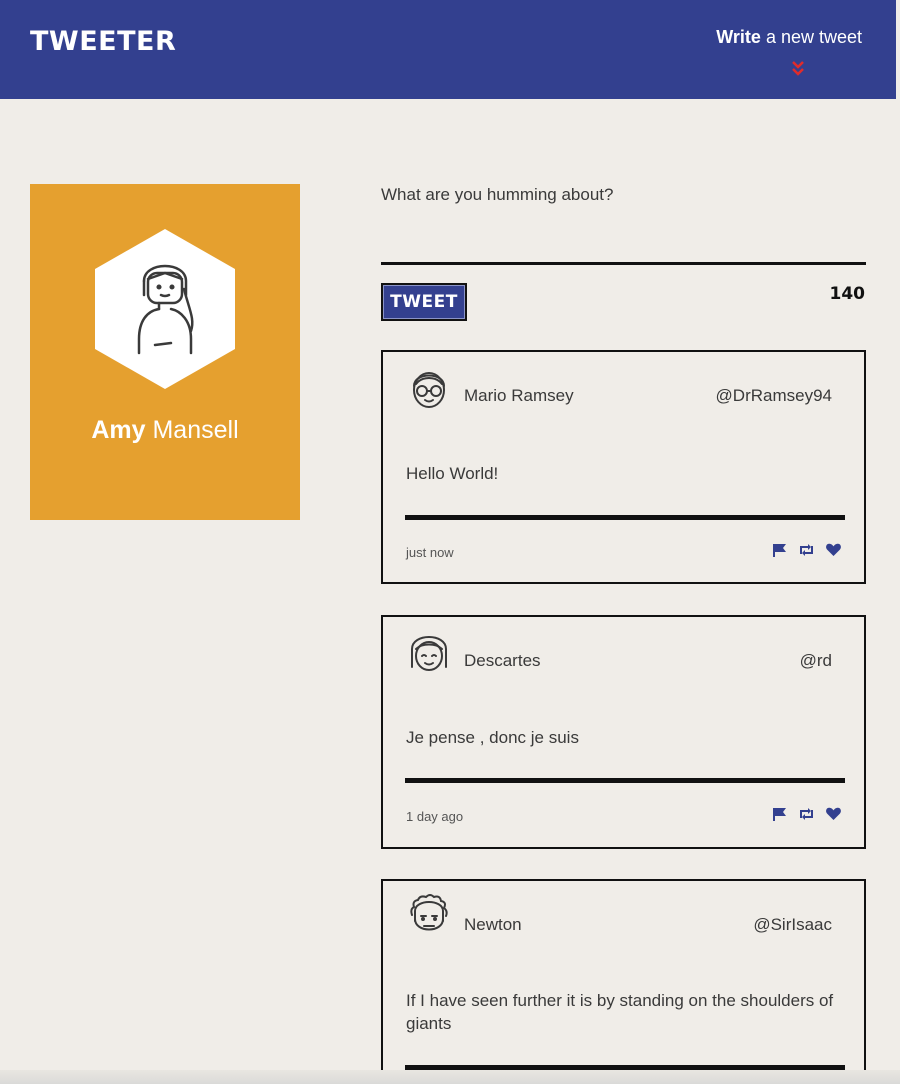 The width and height of the screenshot is (900, 1084). I want to click on tweet-handle: @rd, so click(816, 661).